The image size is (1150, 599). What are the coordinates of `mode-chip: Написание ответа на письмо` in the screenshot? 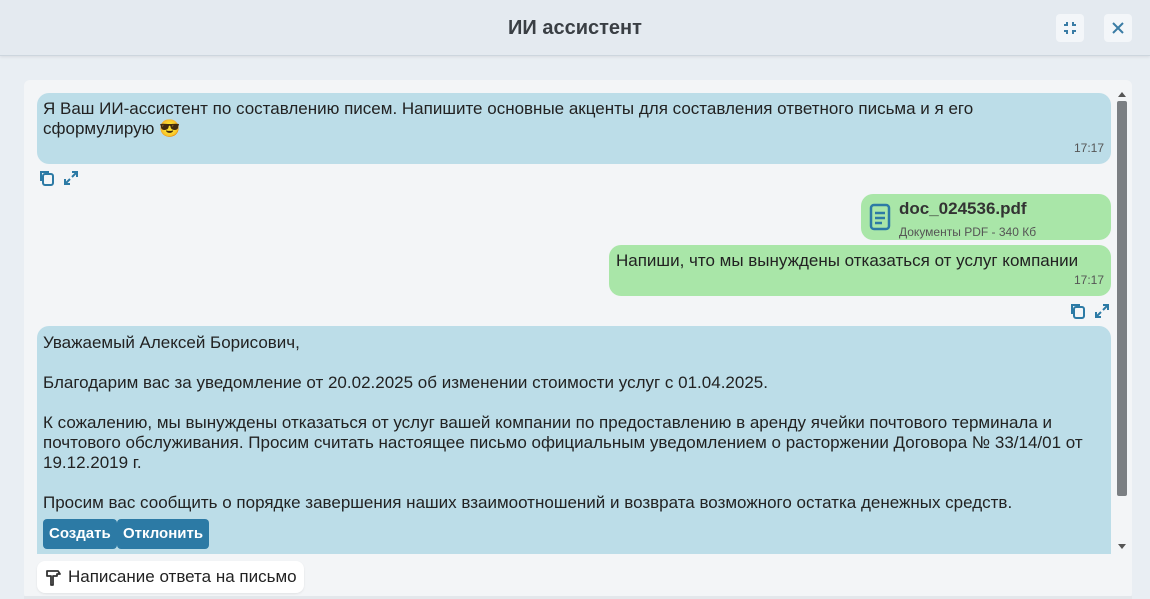 It's located at (170, 577).